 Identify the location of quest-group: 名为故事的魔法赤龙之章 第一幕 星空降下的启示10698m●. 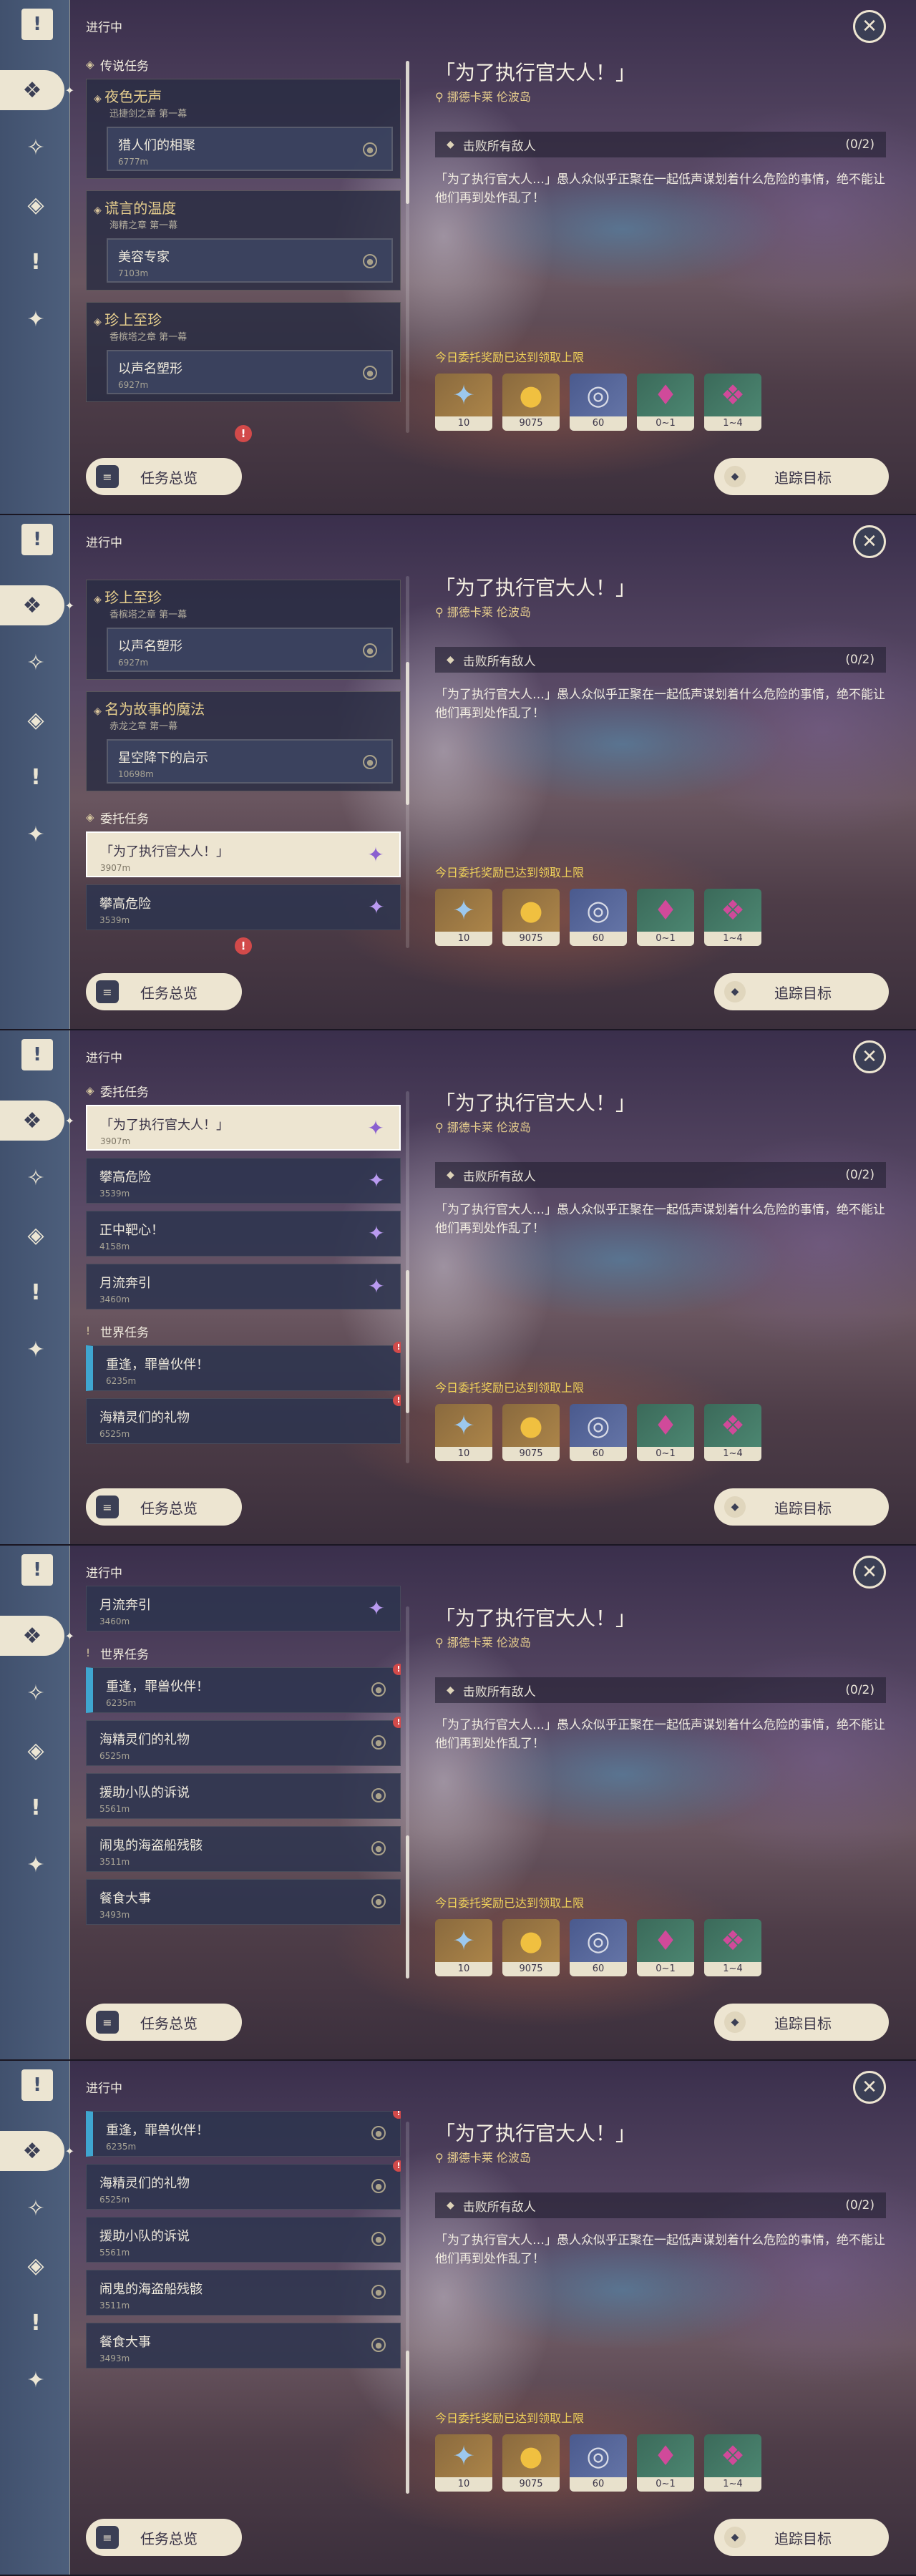
(243, 741).